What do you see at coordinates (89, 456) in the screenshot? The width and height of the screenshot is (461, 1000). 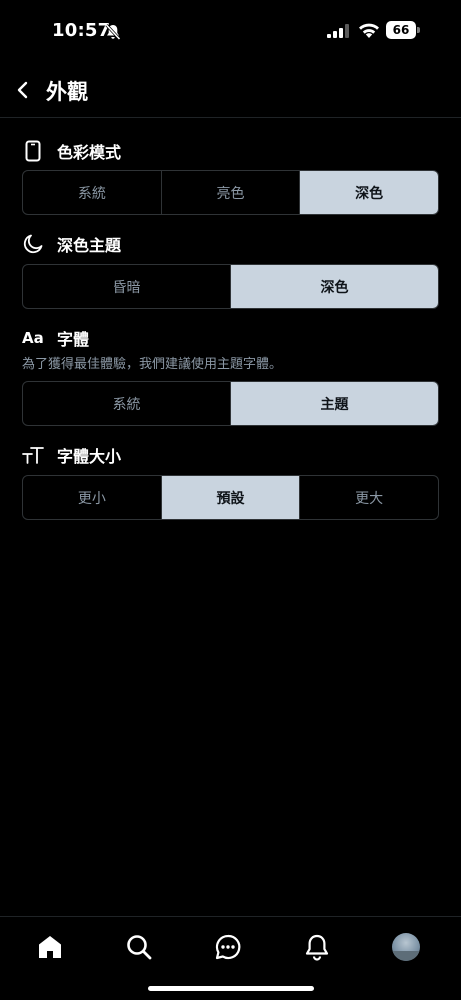 I see `font-size-title: 字體大小` at bounding box center [89, 456].